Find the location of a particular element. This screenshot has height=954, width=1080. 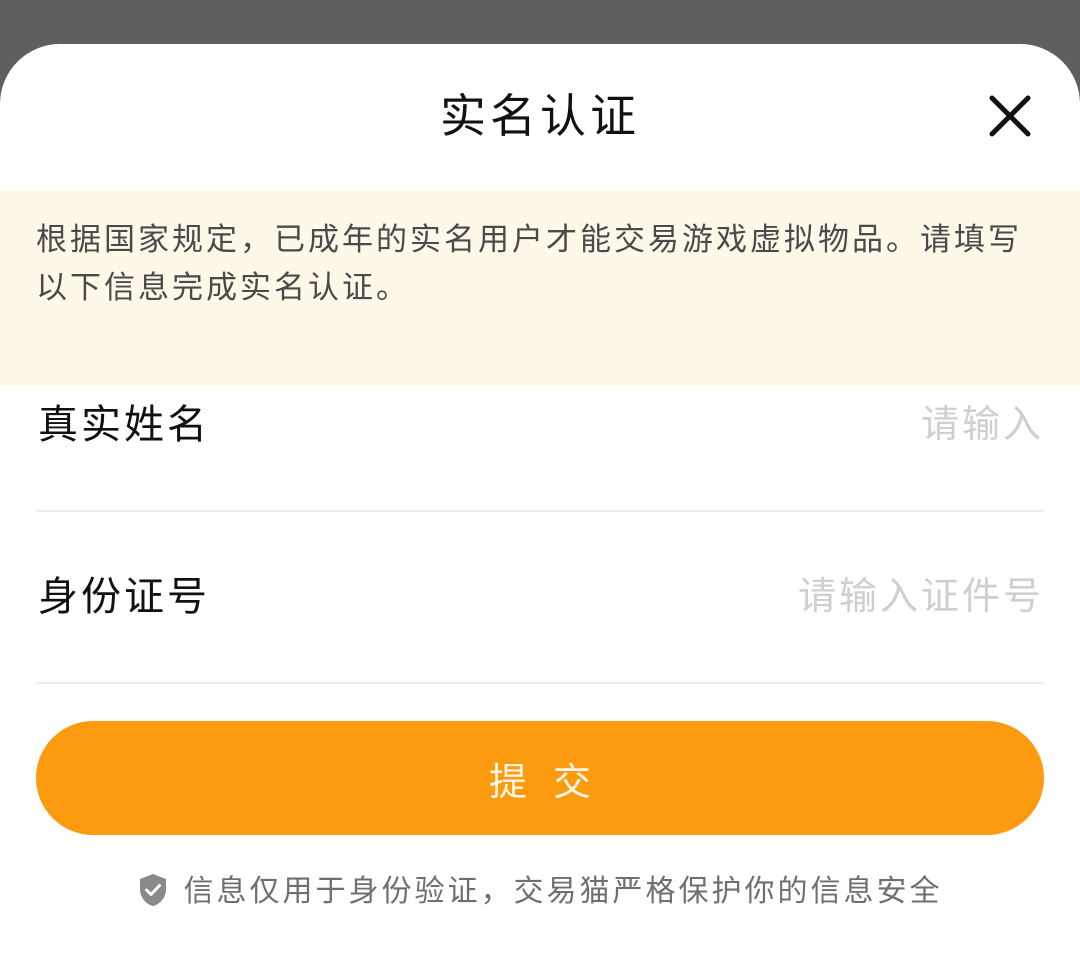

real-name-label: 真实姓名 is located at coordinates (124, 425).